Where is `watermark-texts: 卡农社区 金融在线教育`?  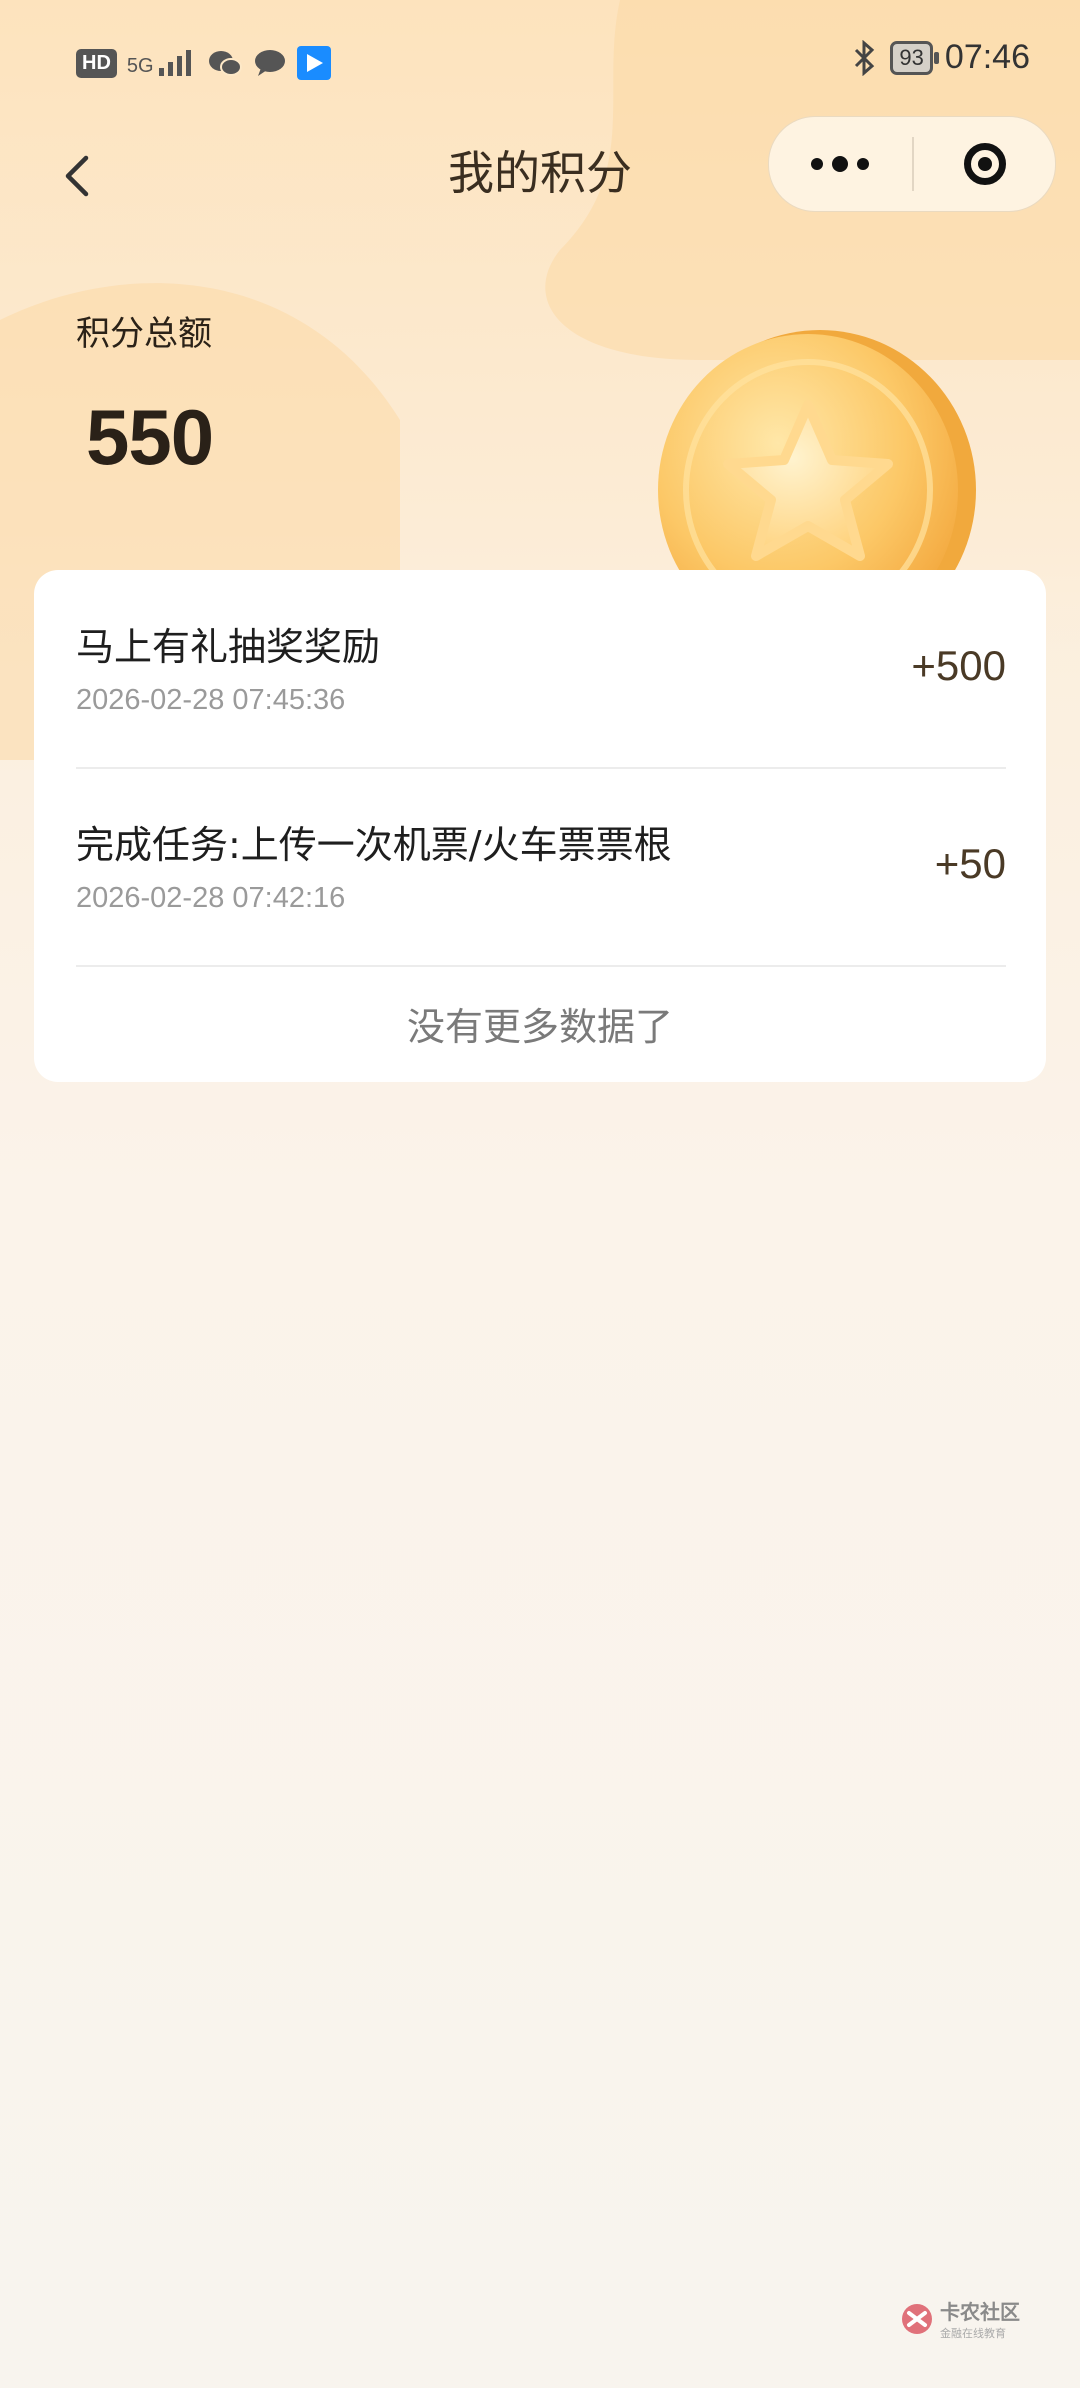 watermark-texts: 卡农社区 金融在线教育 is located at coordinates (980, 2318).